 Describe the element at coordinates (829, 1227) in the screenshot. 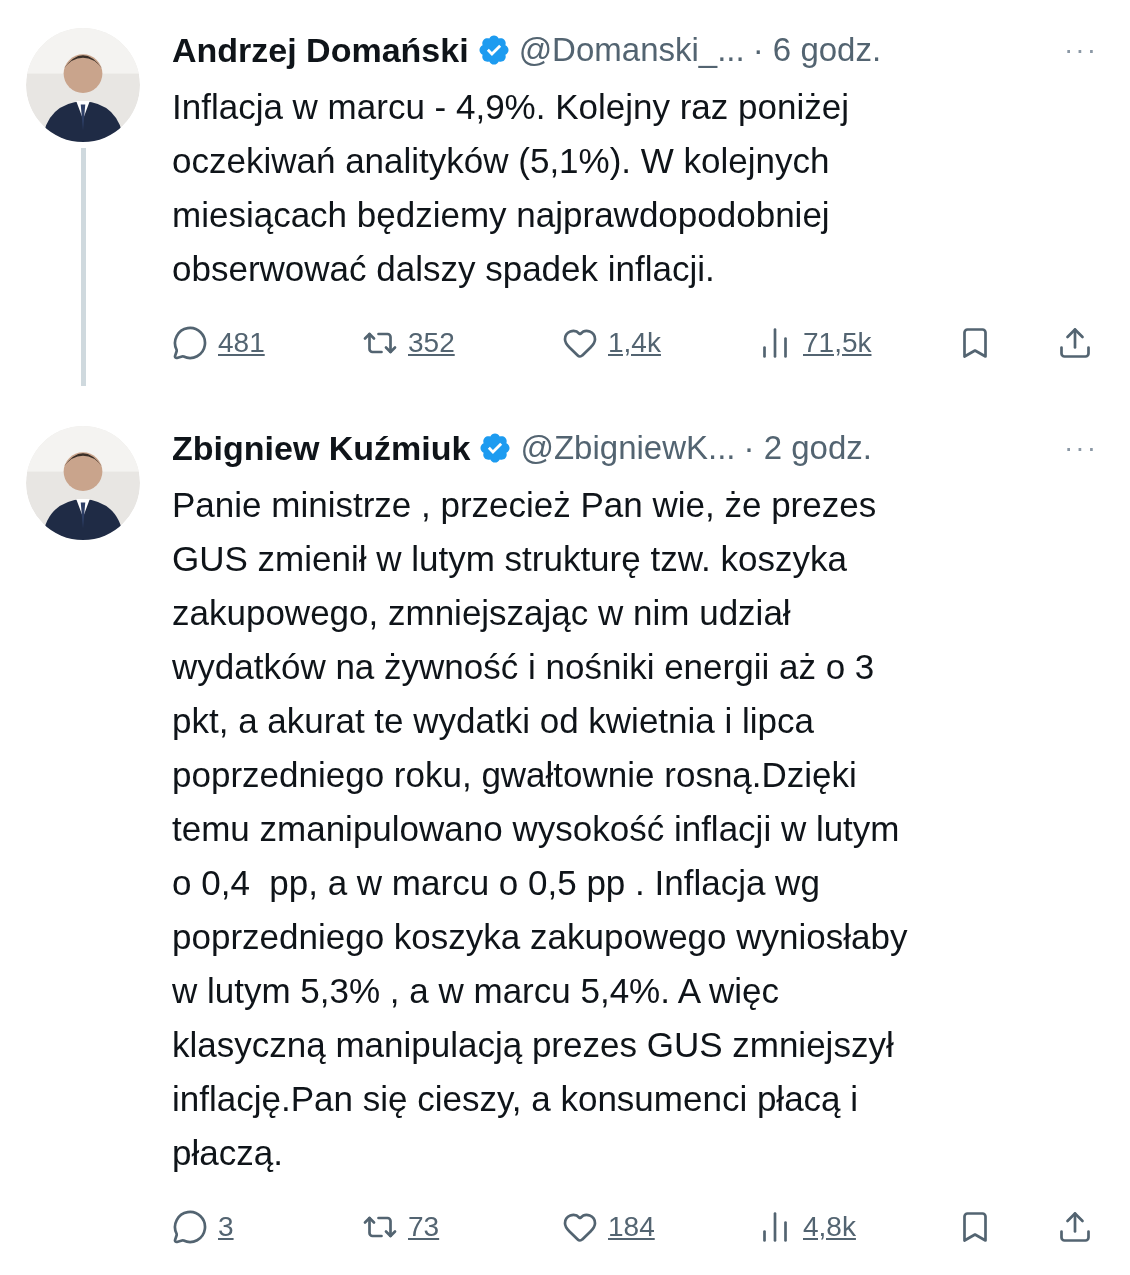

I see `count-link: 4,8k` at that location.